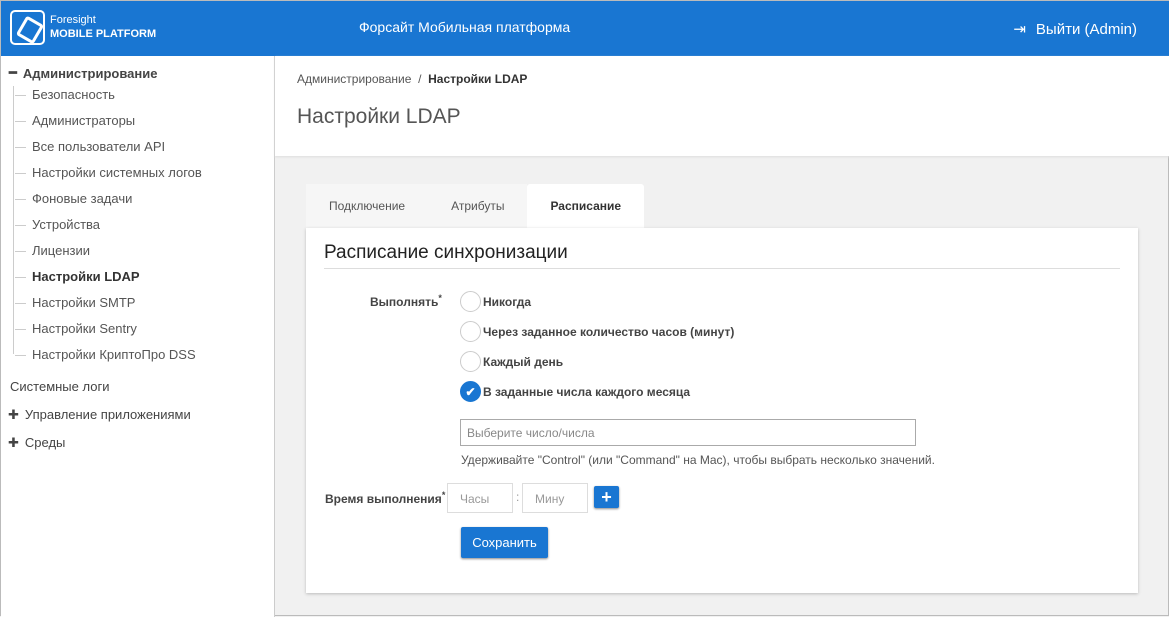 This screenshot has height=617, width=1169. I want to click on logout-button: ⇥ Выйти (Admin), so click(1075, 29).